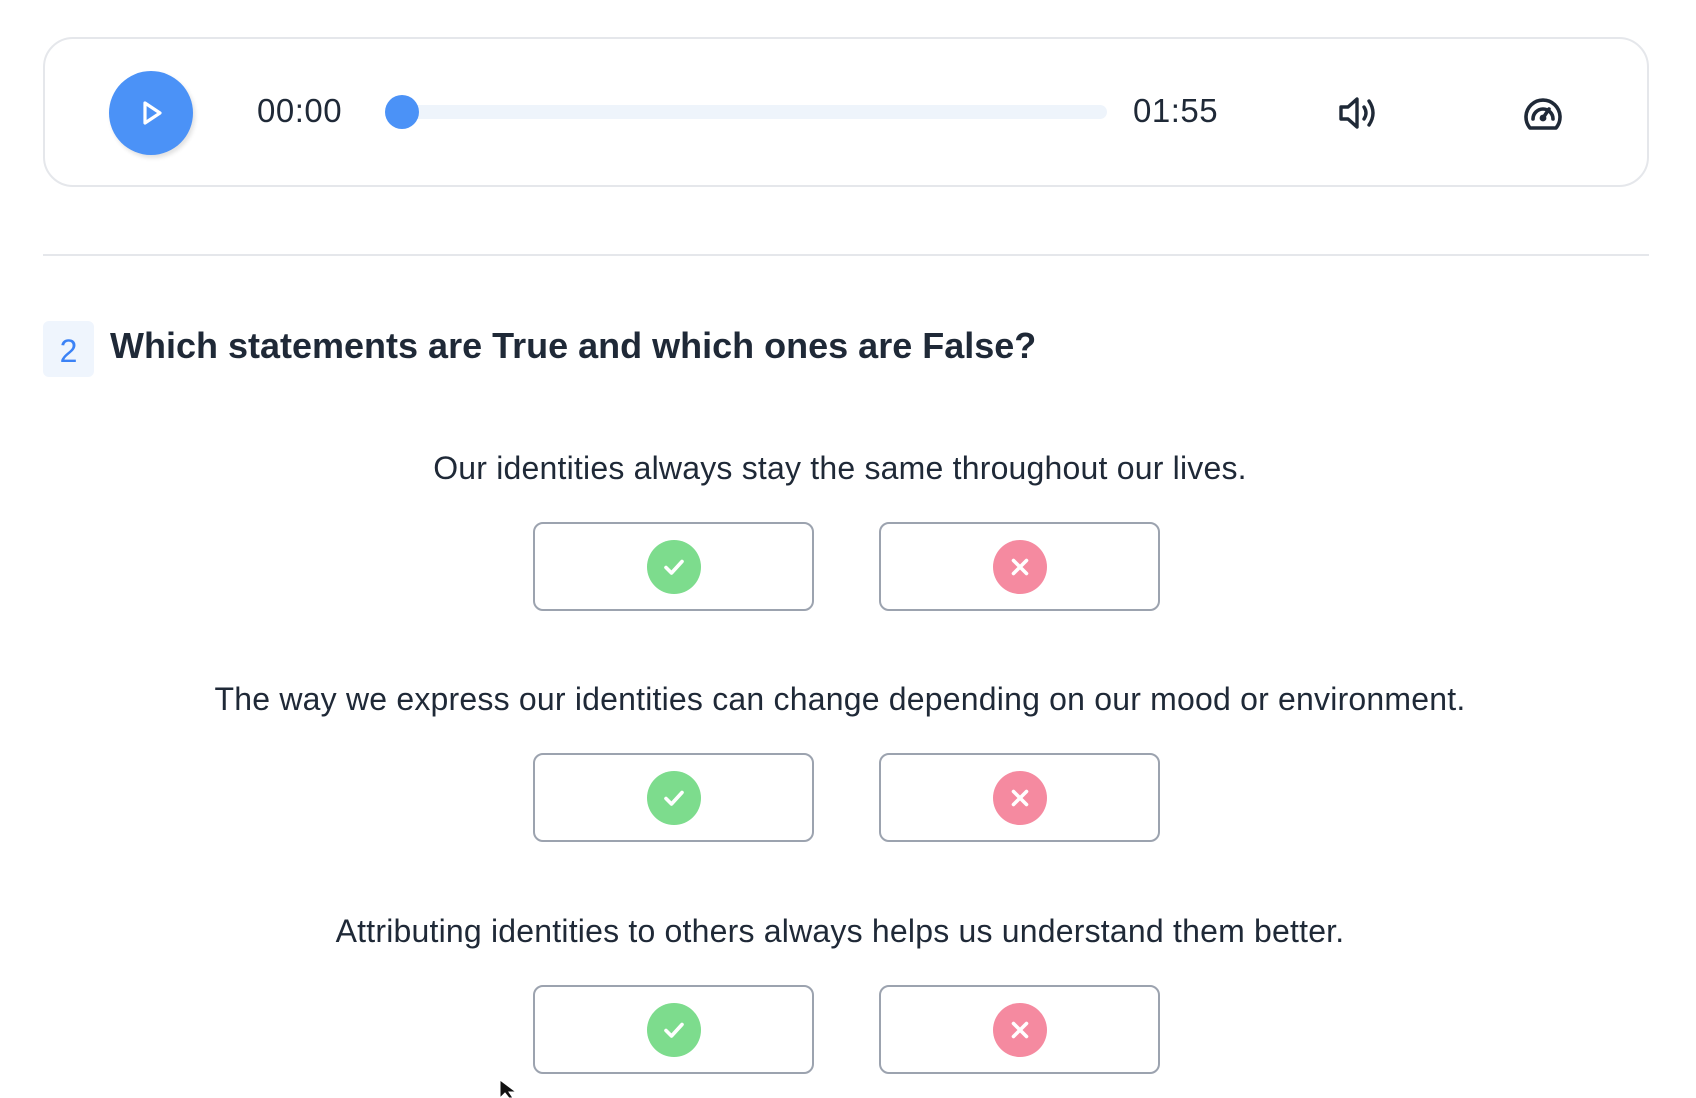 The width and height of the screenshot is (1696, 1098). Describe the element at coordinates (508, 1089) in the screenshot. I see `mouse-cursor-icon` at that location.